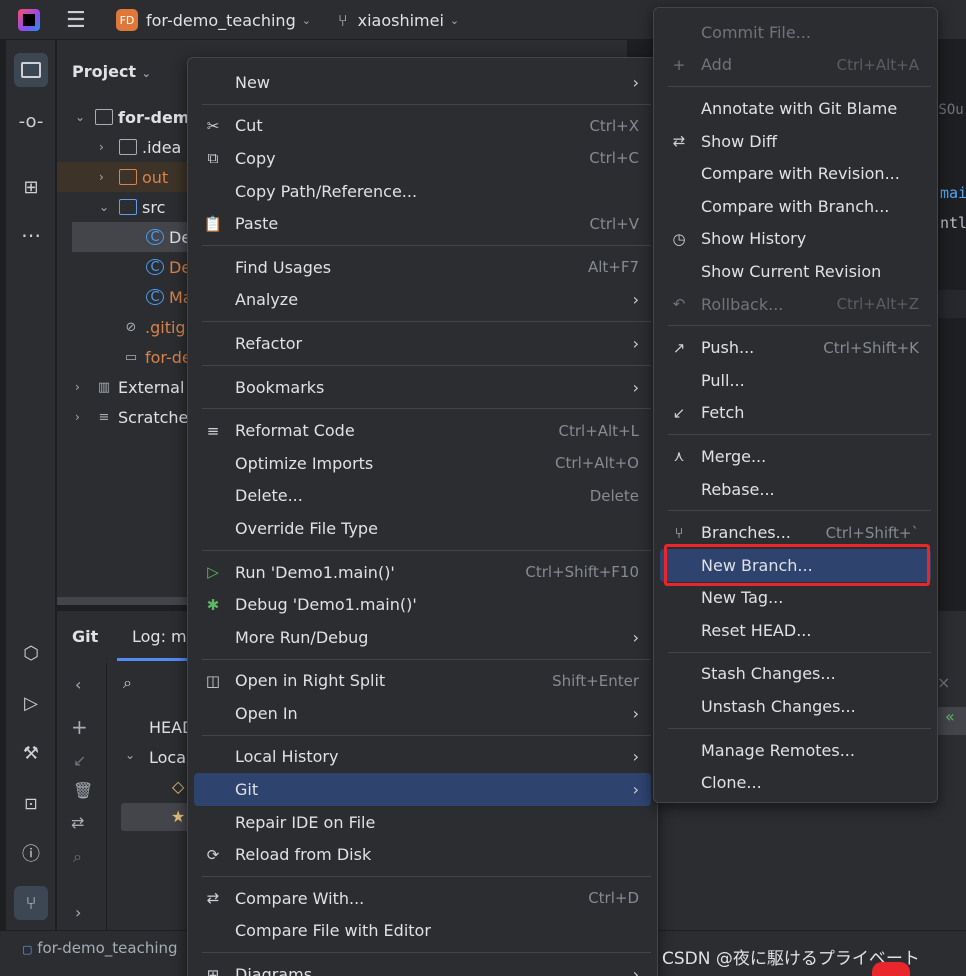  I want to click on git-menu-item-branches: ⑂ Branches... Ctrl+Shift+`, so click(795, 532).